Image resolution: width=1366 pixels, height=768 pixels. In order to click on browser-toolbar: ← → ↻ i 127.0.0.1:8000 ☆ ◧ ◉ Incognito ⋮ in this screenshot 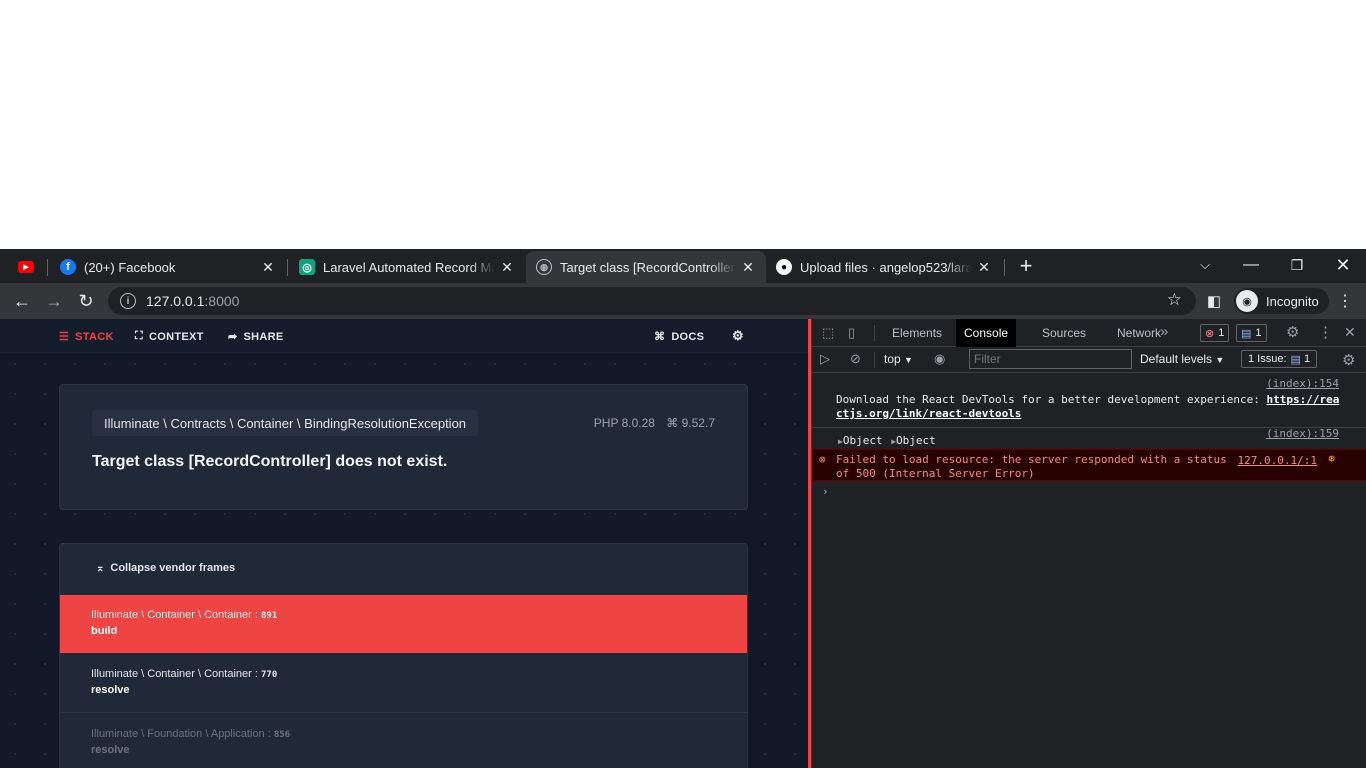, I will do `click(683, 301)`.